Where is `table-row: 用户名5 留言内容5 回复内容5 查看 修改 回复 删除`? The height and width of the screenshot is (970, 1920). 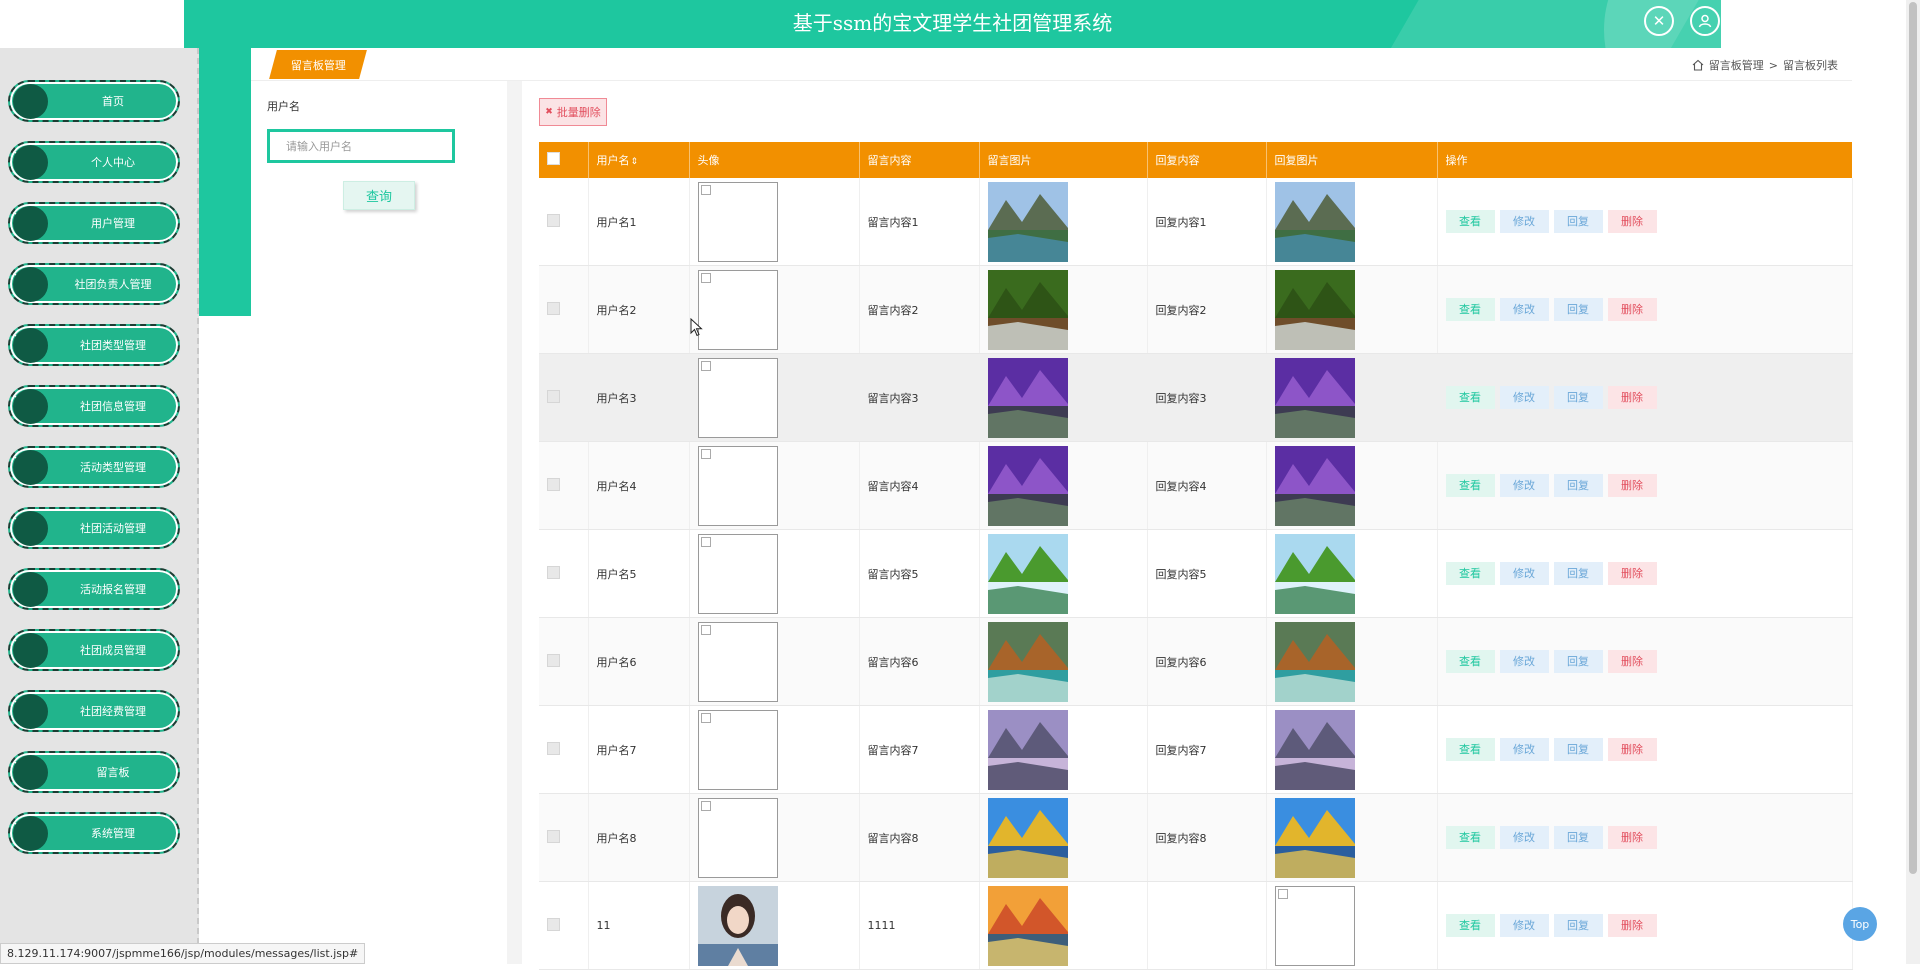 table-row: 用户名5 留言内容5 回复内容5 查看 修改 回复 删除 is located at coordinates (1196, 573).